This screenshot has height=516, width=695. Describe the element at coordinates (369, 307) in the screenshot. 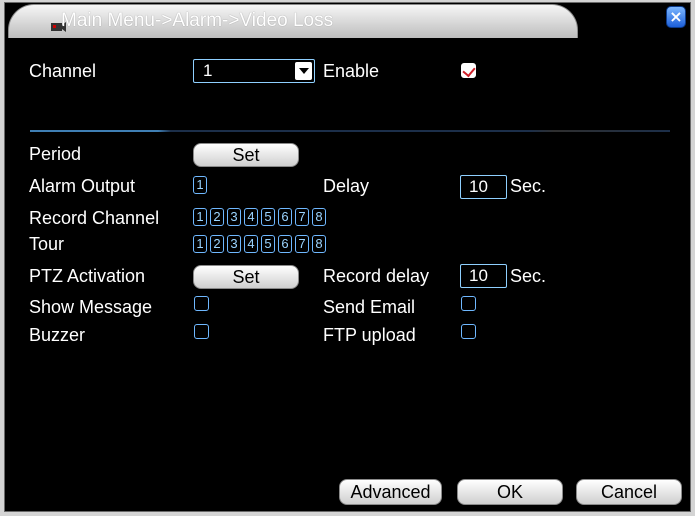

I see `send-email-label: Send Email` at that location.